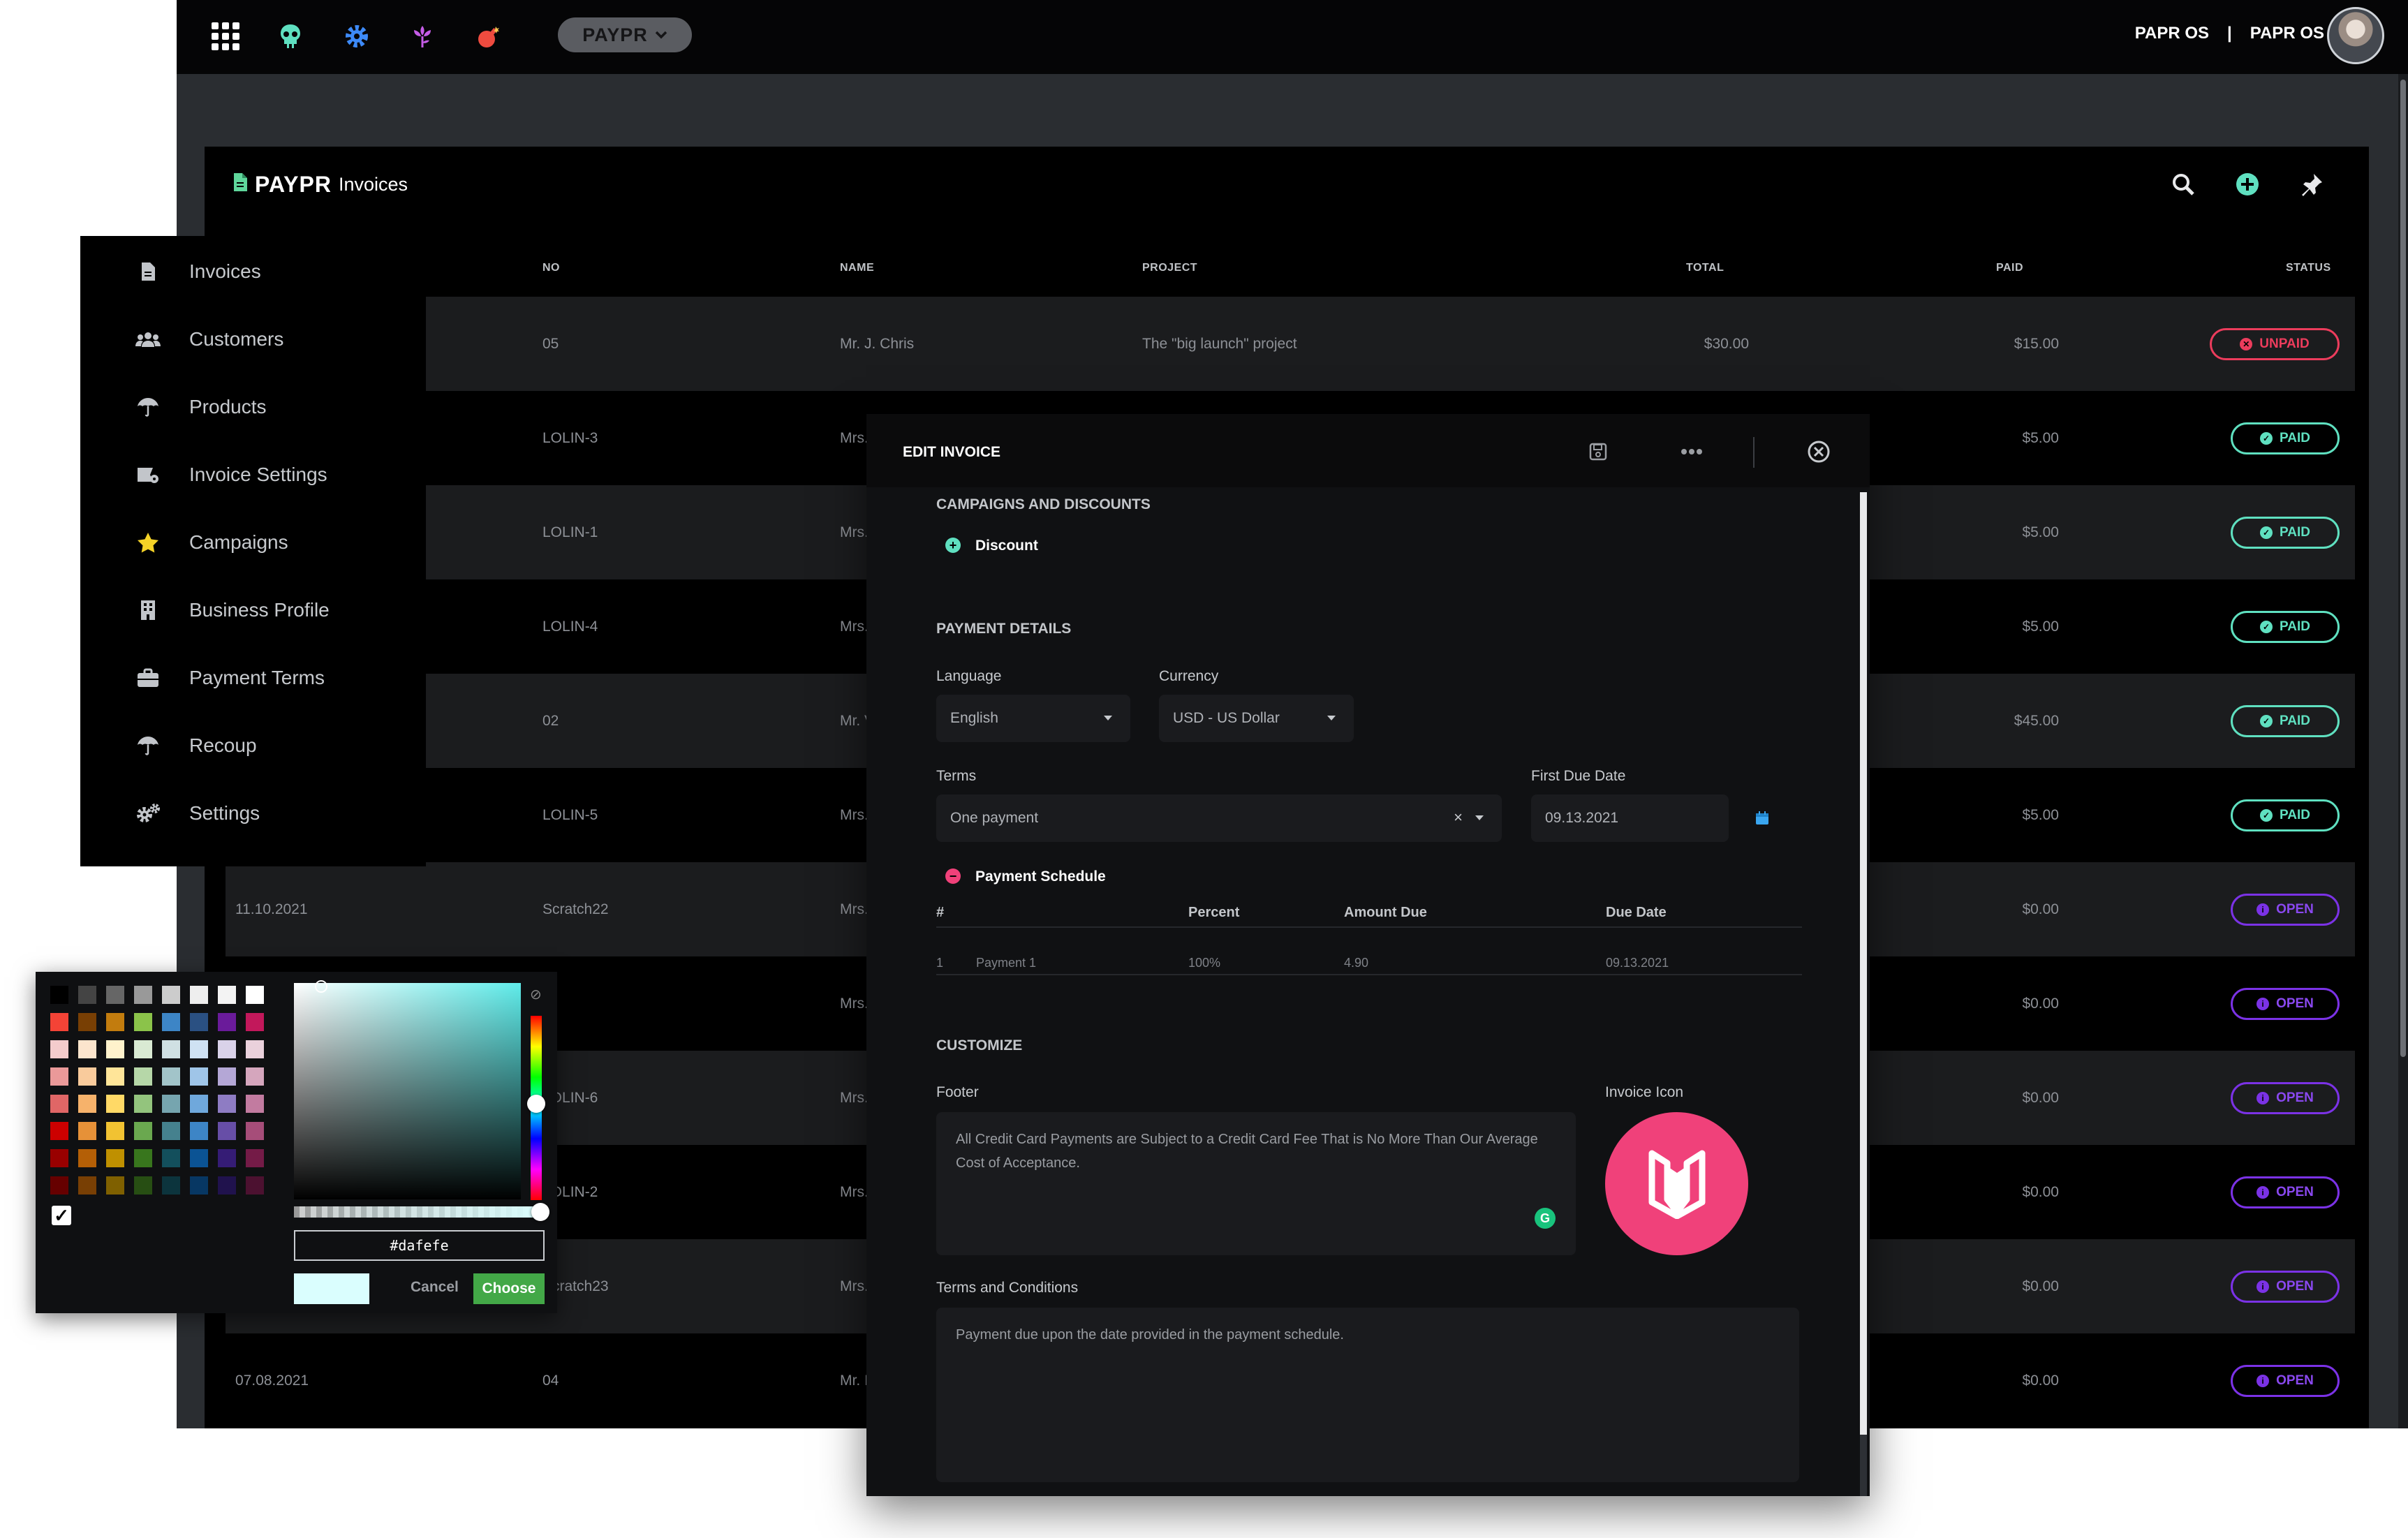 This screenshot has height=1538, width=2408. What do you see at coordinates (551, 268) in the screenshot?
I see `column-header-no: NO` at bounding box center [551, 268].